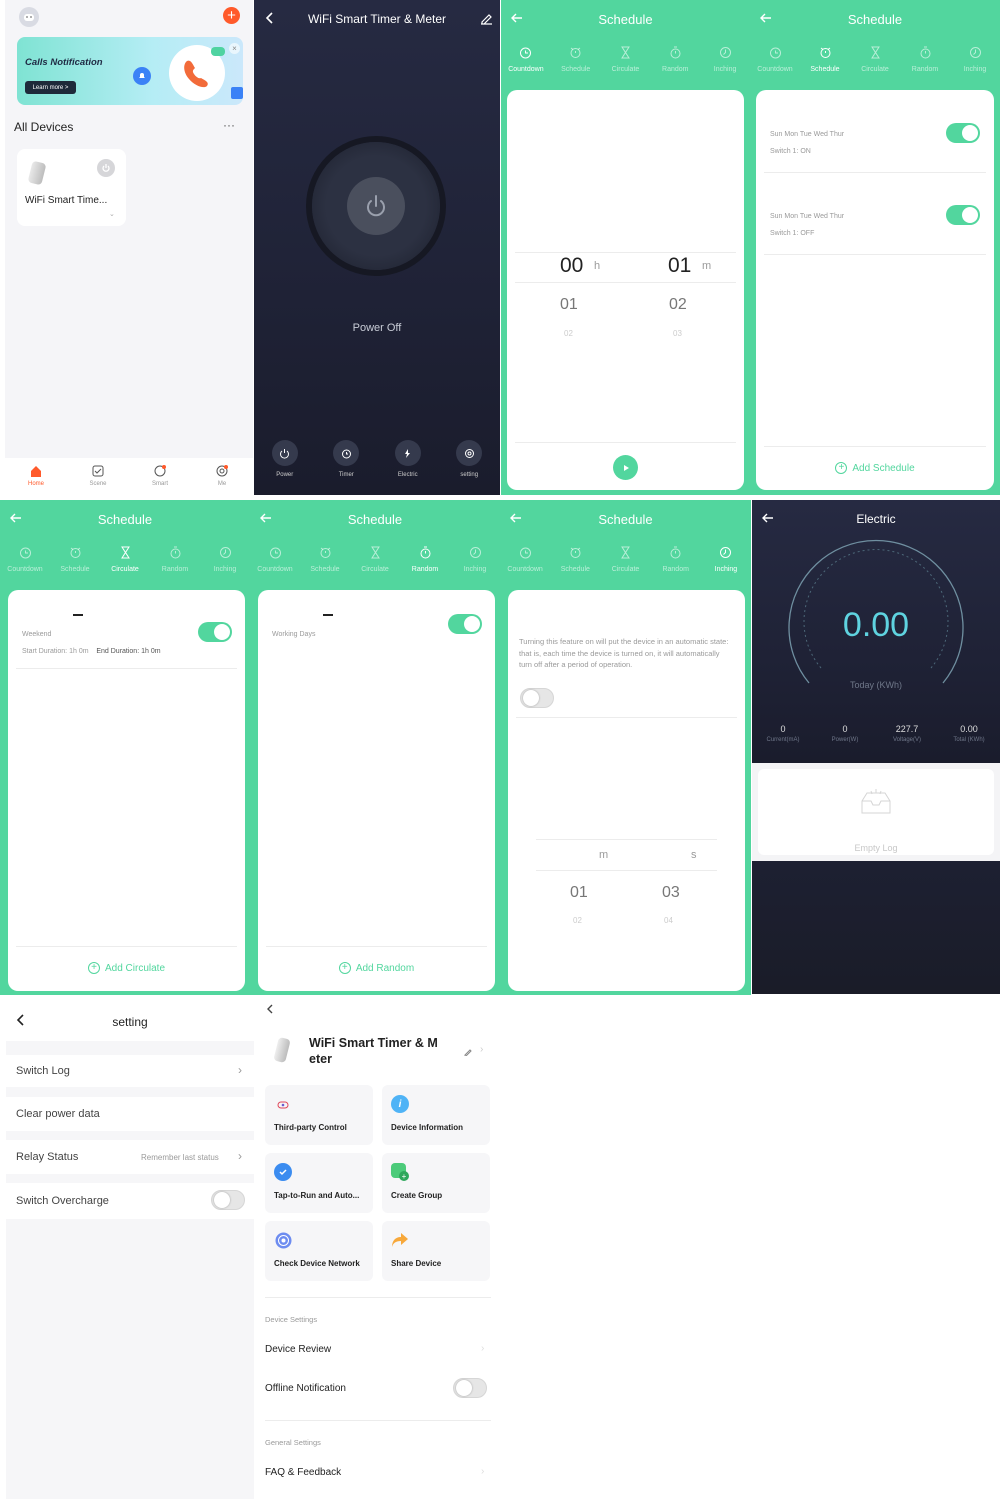  Describe the element at coordinates (160, 471) in the screenshot. I see `smart-icon` at that location.